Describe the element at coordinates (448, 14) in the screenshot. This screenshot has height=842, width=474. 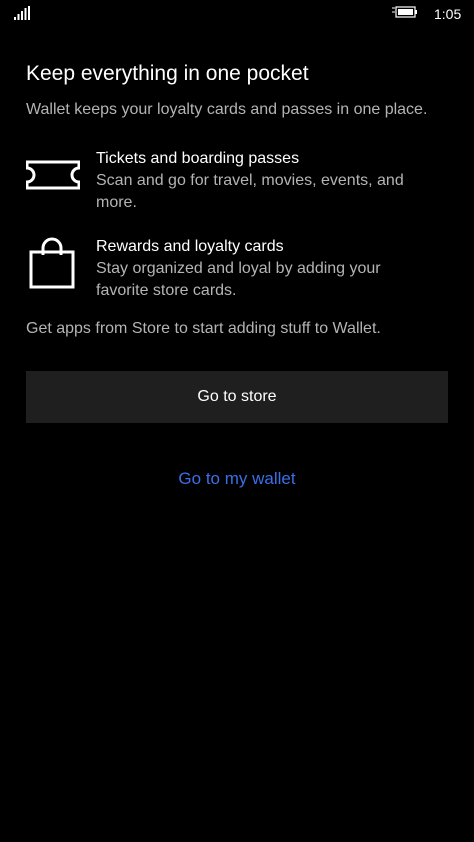
I see `status-time: 1:05` at that location.